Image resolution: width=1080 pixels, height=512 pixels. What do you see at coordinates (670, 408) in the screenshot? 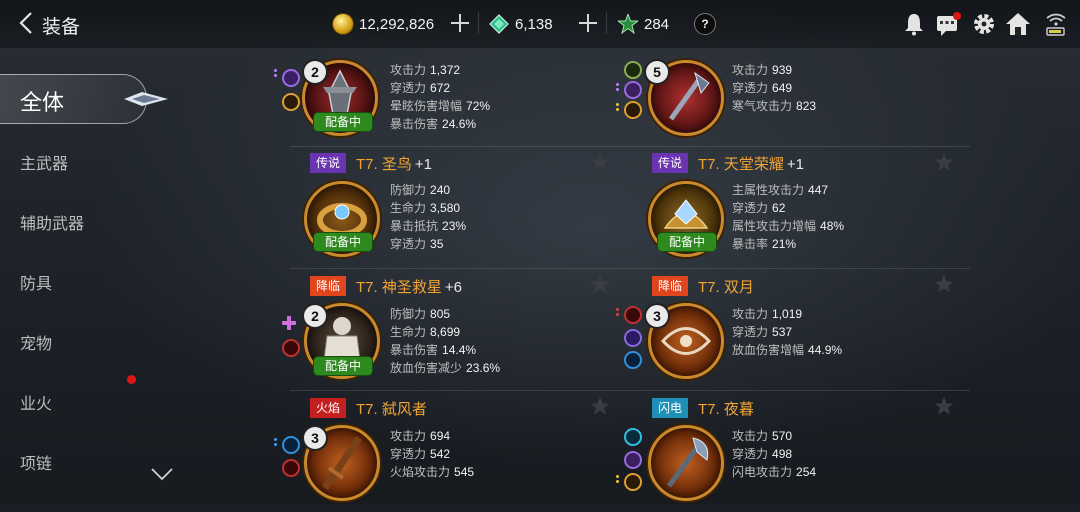
I see `element-tag: 闪电` at bounding box center [670, 408].